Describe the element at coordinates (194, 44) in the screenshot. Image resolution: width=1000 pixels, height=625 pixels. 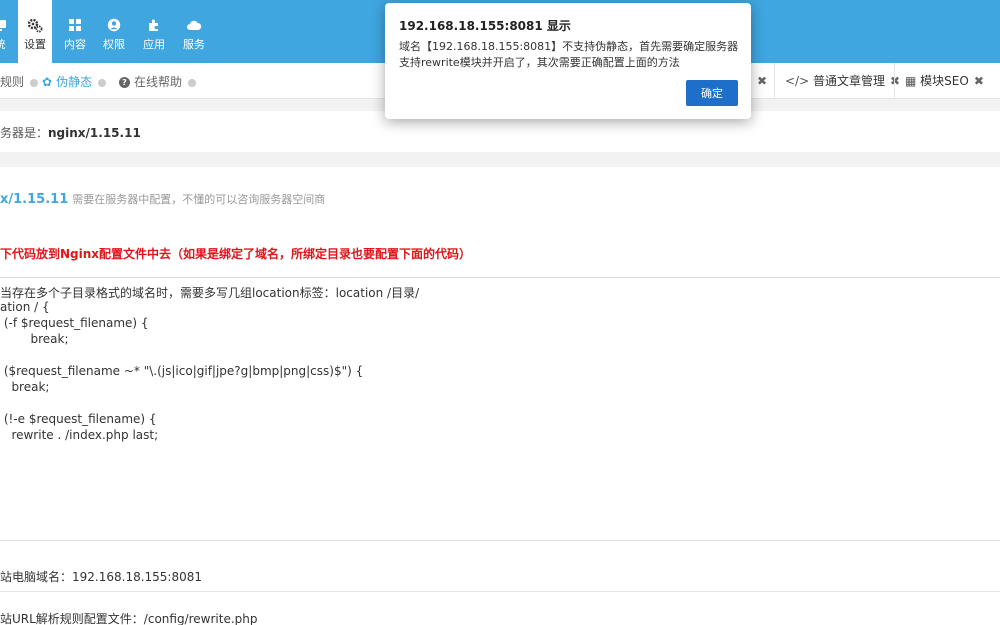
I see `nav-item-label: 服务` at that location.